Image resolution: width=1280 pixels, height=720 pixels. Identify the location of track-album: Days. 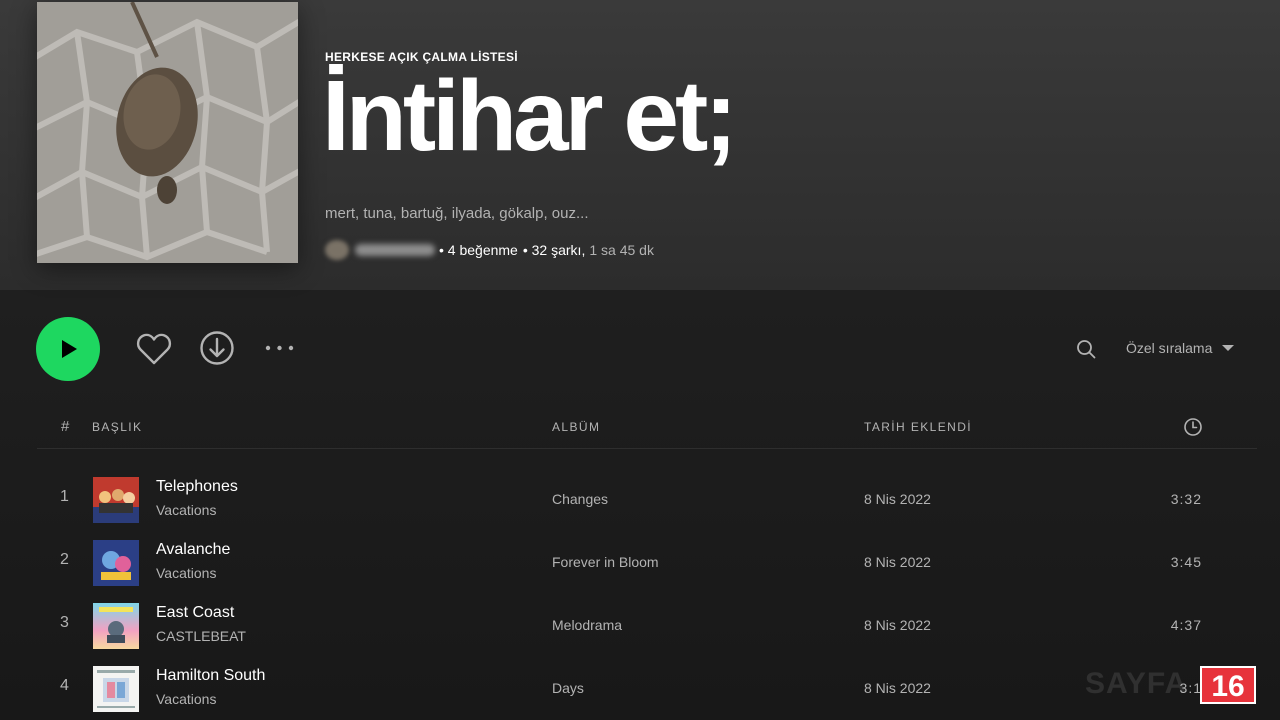
(568, 688).